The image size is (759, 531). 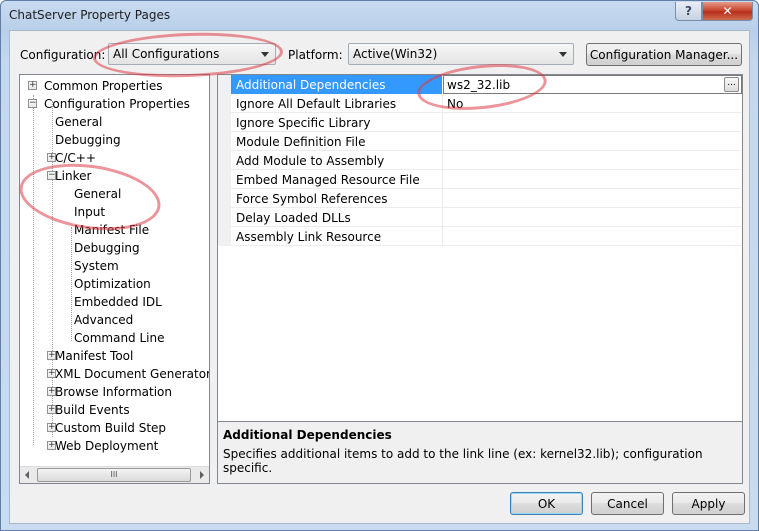 I want to click on title-bar: ChatServer Property Pages ? ✕, so click(x=379, y=15).